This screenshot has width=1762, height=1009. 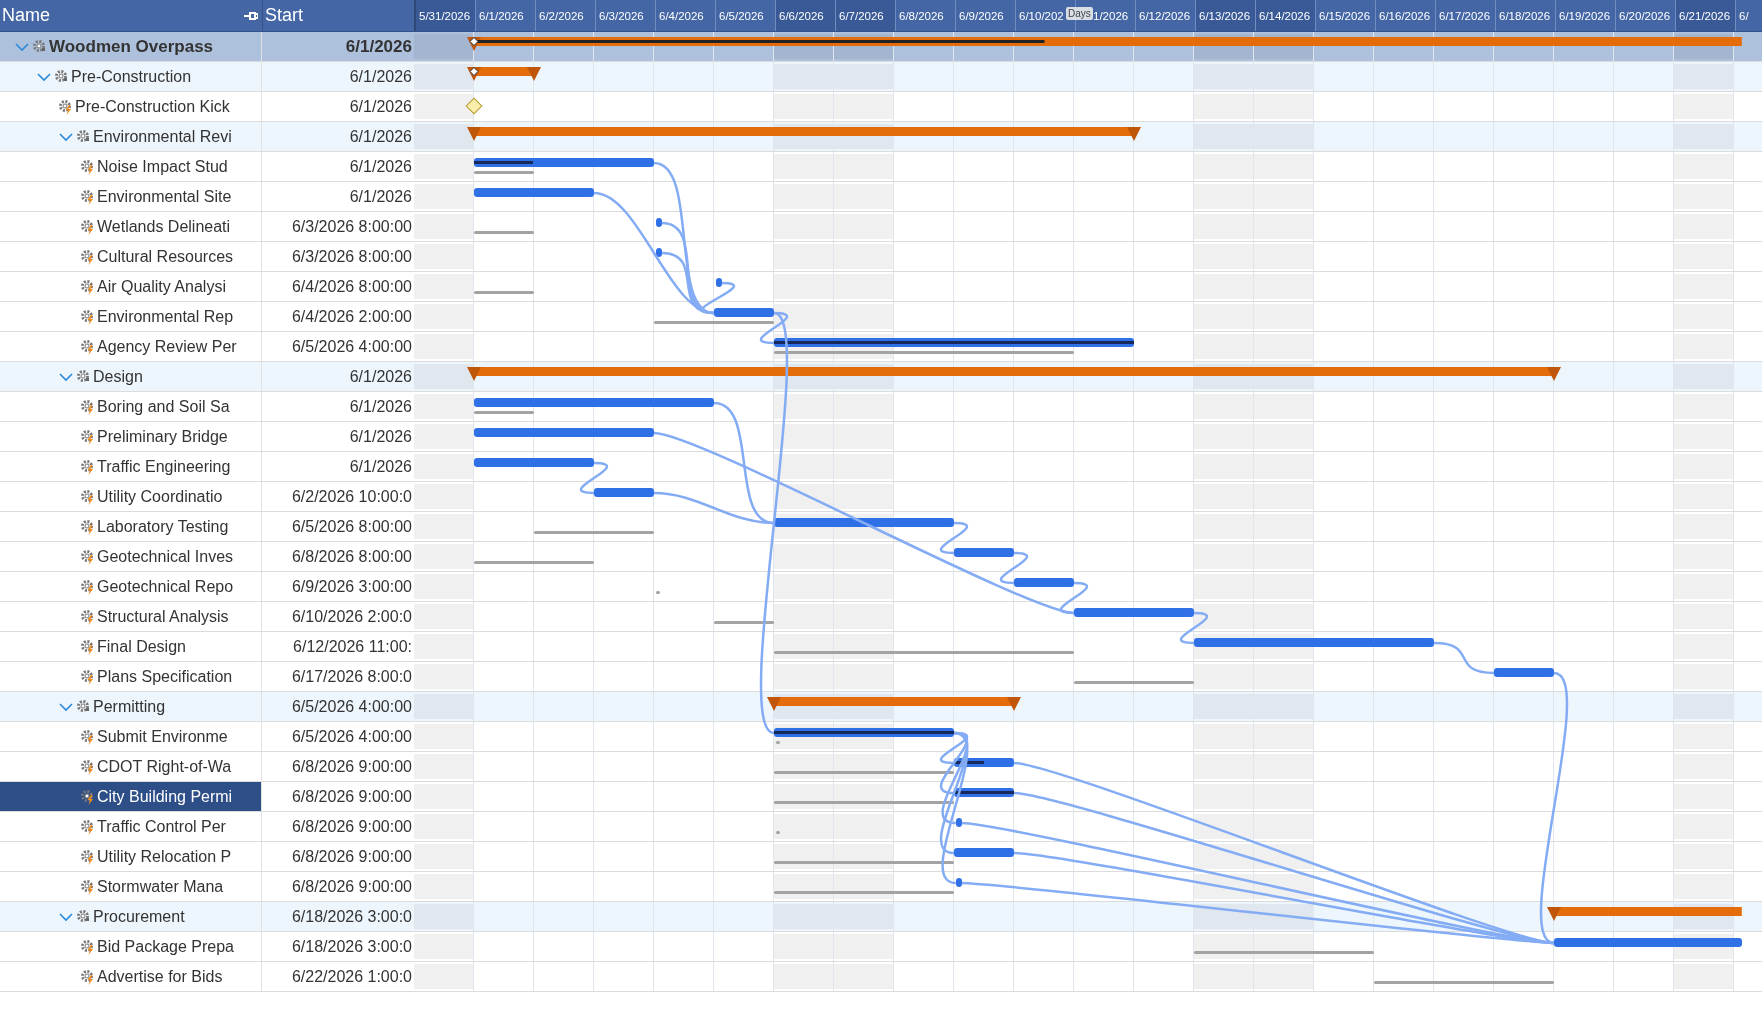 What do you see at coordinates (741, 15) in the screenshot?
I see `date-header: 6/5/2026` at bounding box center [741, 15].